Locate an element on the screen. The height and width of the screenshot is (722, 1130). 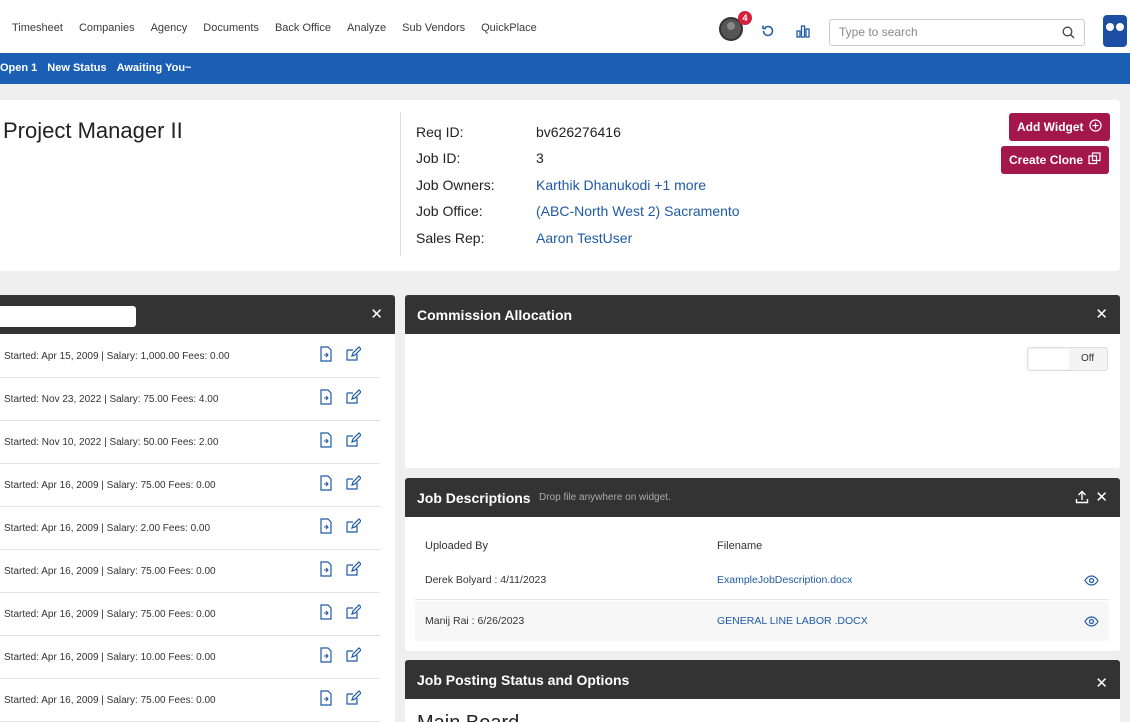
nav-link-sub-vendors: Sub Vendors is located at coordinates (433, 28).